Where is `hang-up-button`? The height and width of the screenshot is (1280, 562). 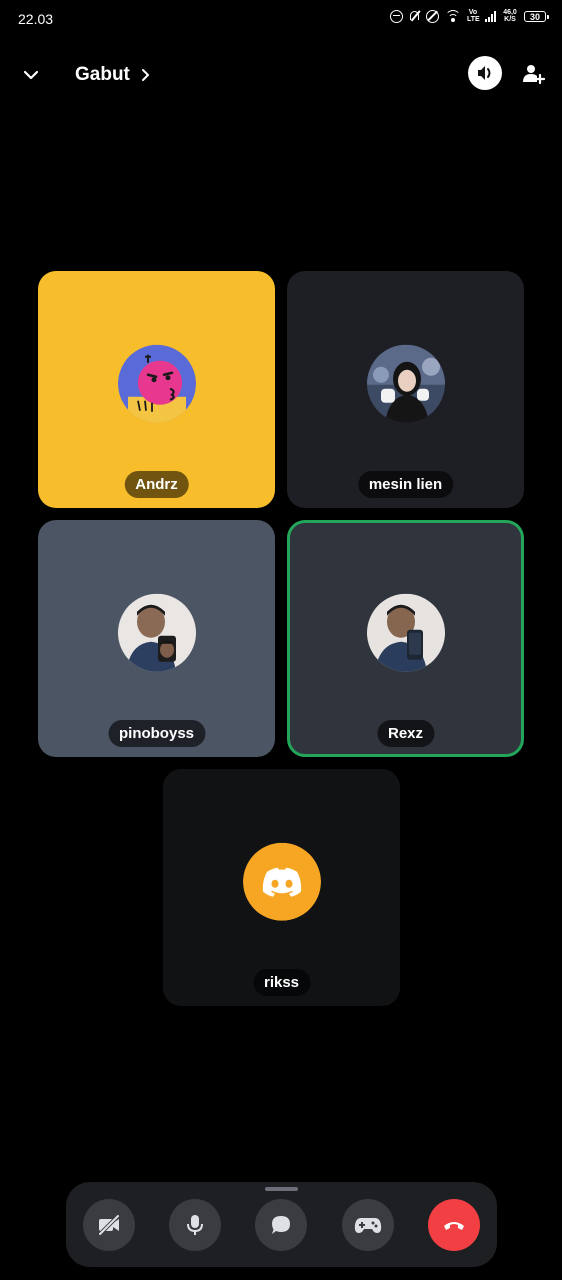 hang-up-button is located at coordinates (454, 1225).